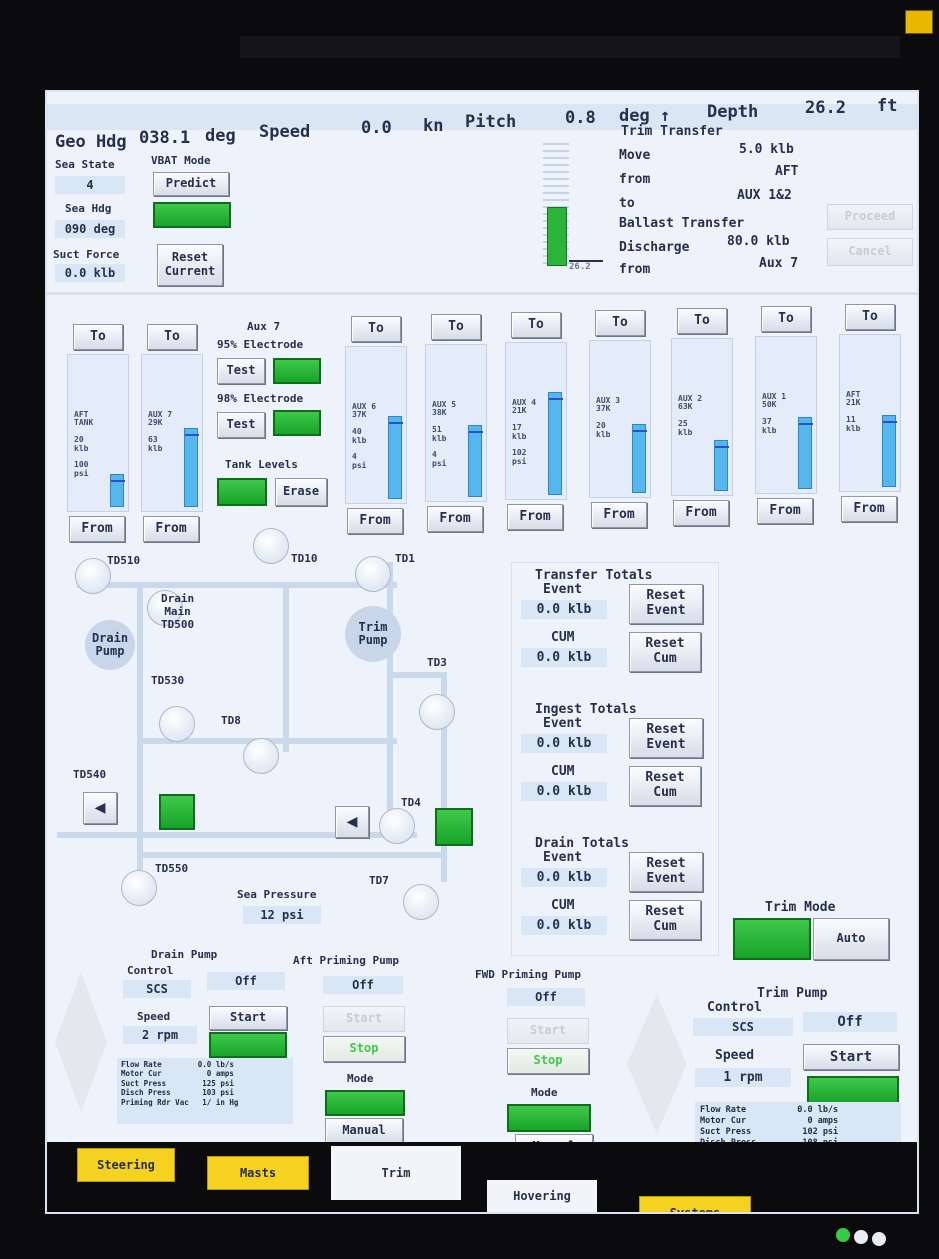 This screenshot has width=939, height=1259. Describe the element at coordinates (373, 574) in the screenshot. I see `valve-td1` at that location.